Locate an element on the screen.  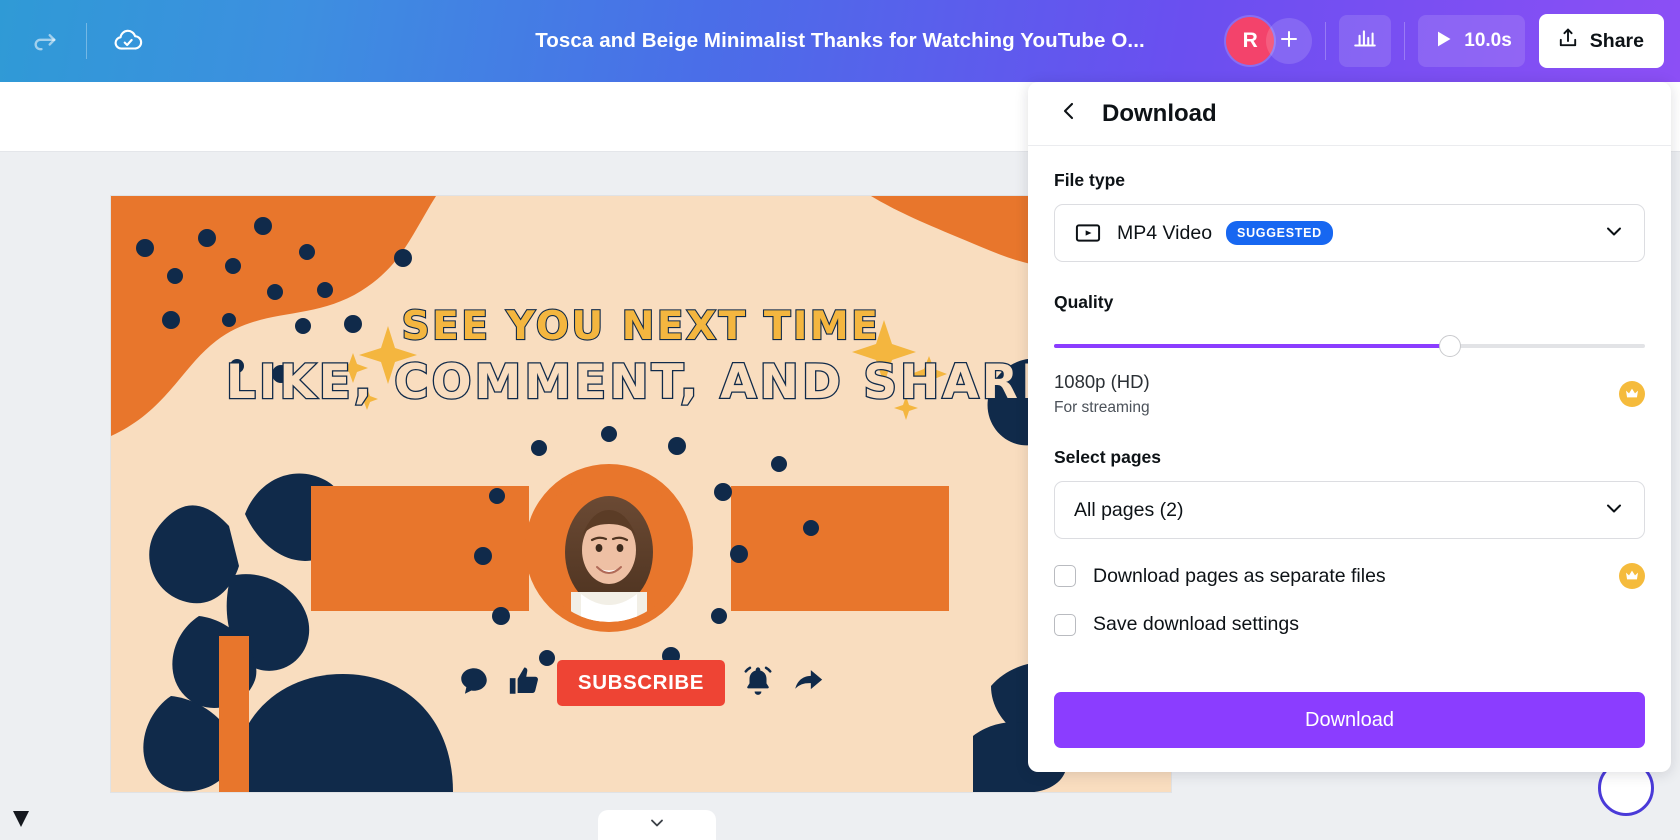
select-pages-label: Select pages is located at coordinates (1107, 457).